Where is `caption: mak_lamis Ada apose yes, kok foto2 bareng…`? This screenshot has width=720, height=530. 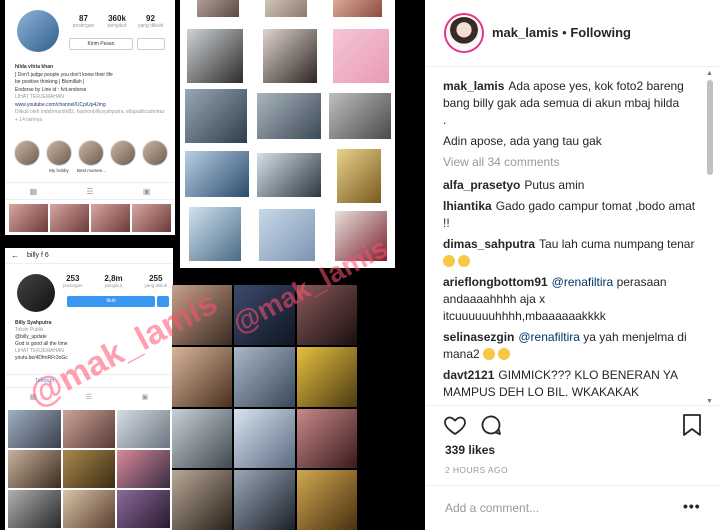 caption: mak_lamis Ada apose yes, kok foto2 bareng… is located at coordinates (574, 114).